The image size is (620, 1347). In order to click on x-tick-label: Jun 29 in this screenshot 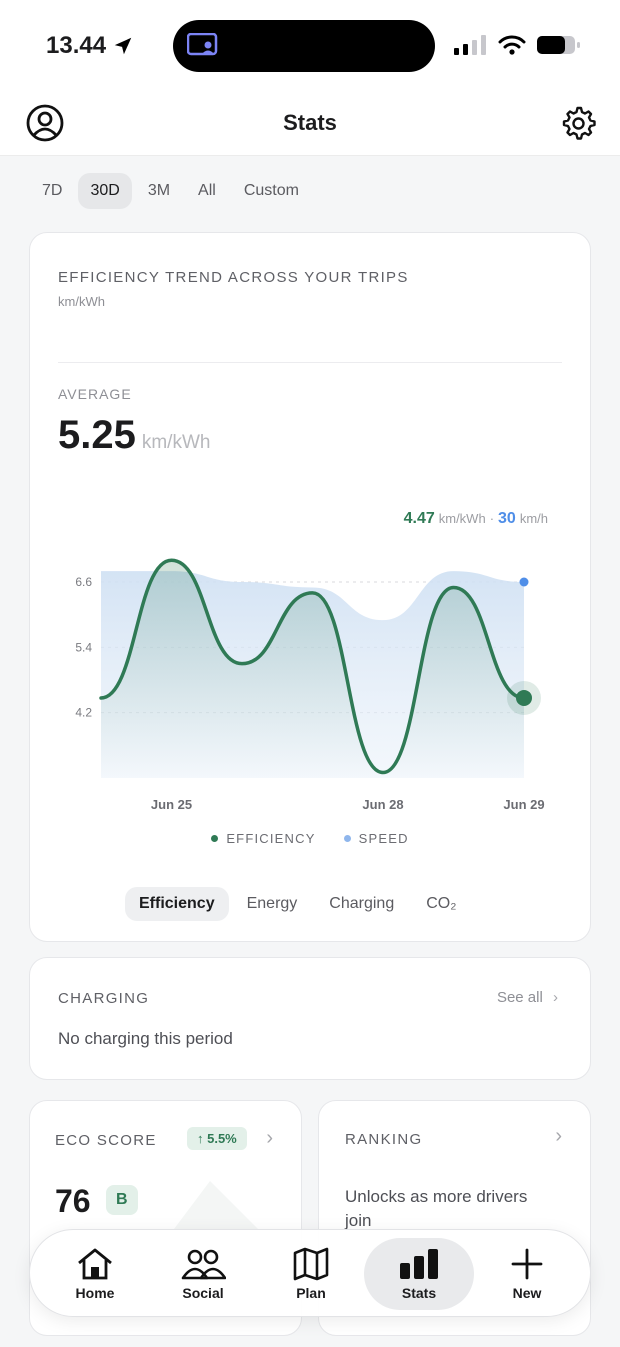, I will do `click(523, 804)`.